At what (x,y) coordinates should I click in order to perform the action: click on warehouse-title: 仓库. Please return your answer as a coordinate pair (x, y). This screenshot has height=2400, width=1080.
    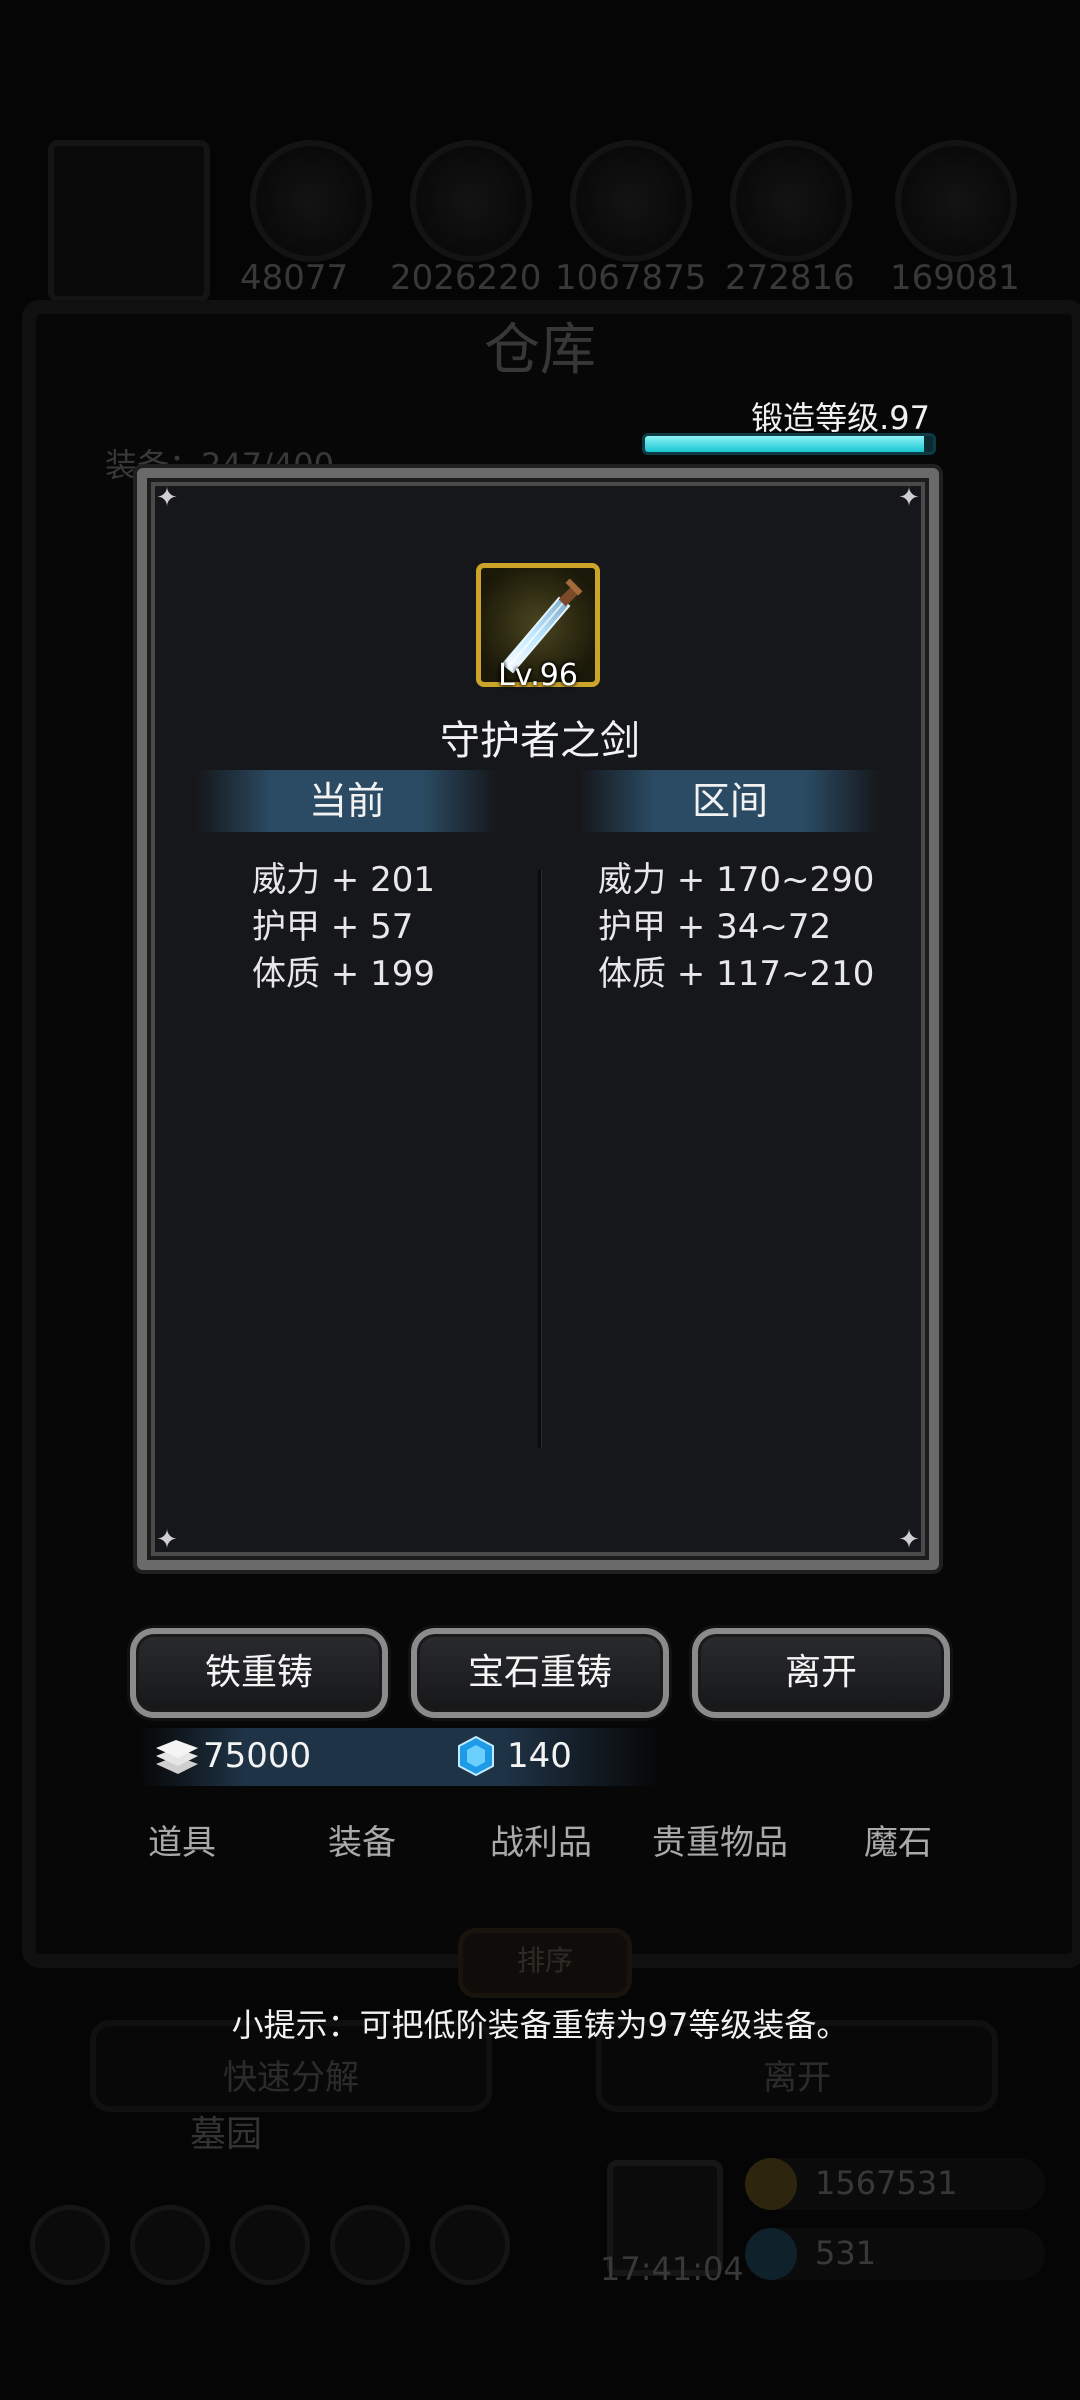
    Looking at the image, I should click on (540, 350).